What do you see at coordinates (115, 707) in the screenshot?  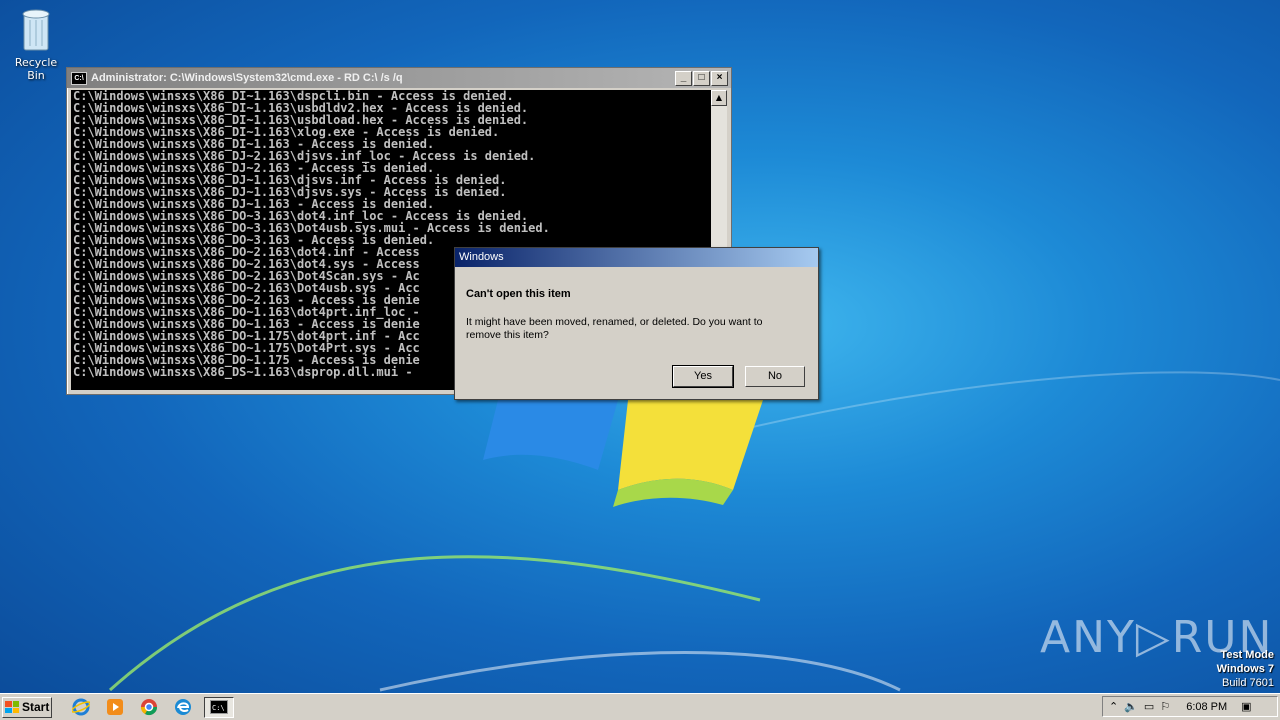 I see `media-player-icon` at bounding box center [115, 707].